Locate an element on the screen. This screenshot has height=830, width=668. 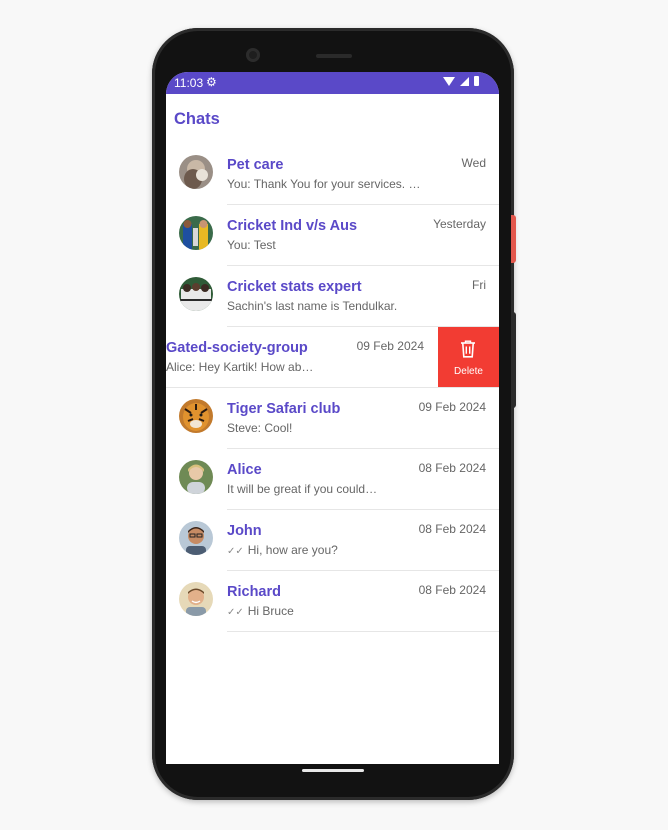
battery-icon is located at coordinates (476, 81).